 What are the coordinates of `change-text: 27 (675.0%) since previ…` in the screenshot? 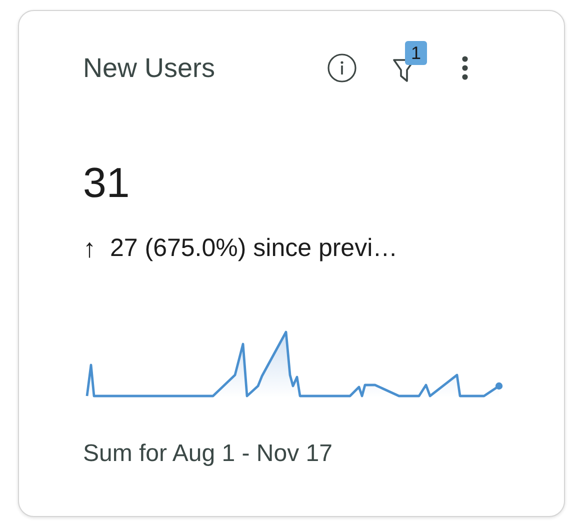 It's located at (254, 248).